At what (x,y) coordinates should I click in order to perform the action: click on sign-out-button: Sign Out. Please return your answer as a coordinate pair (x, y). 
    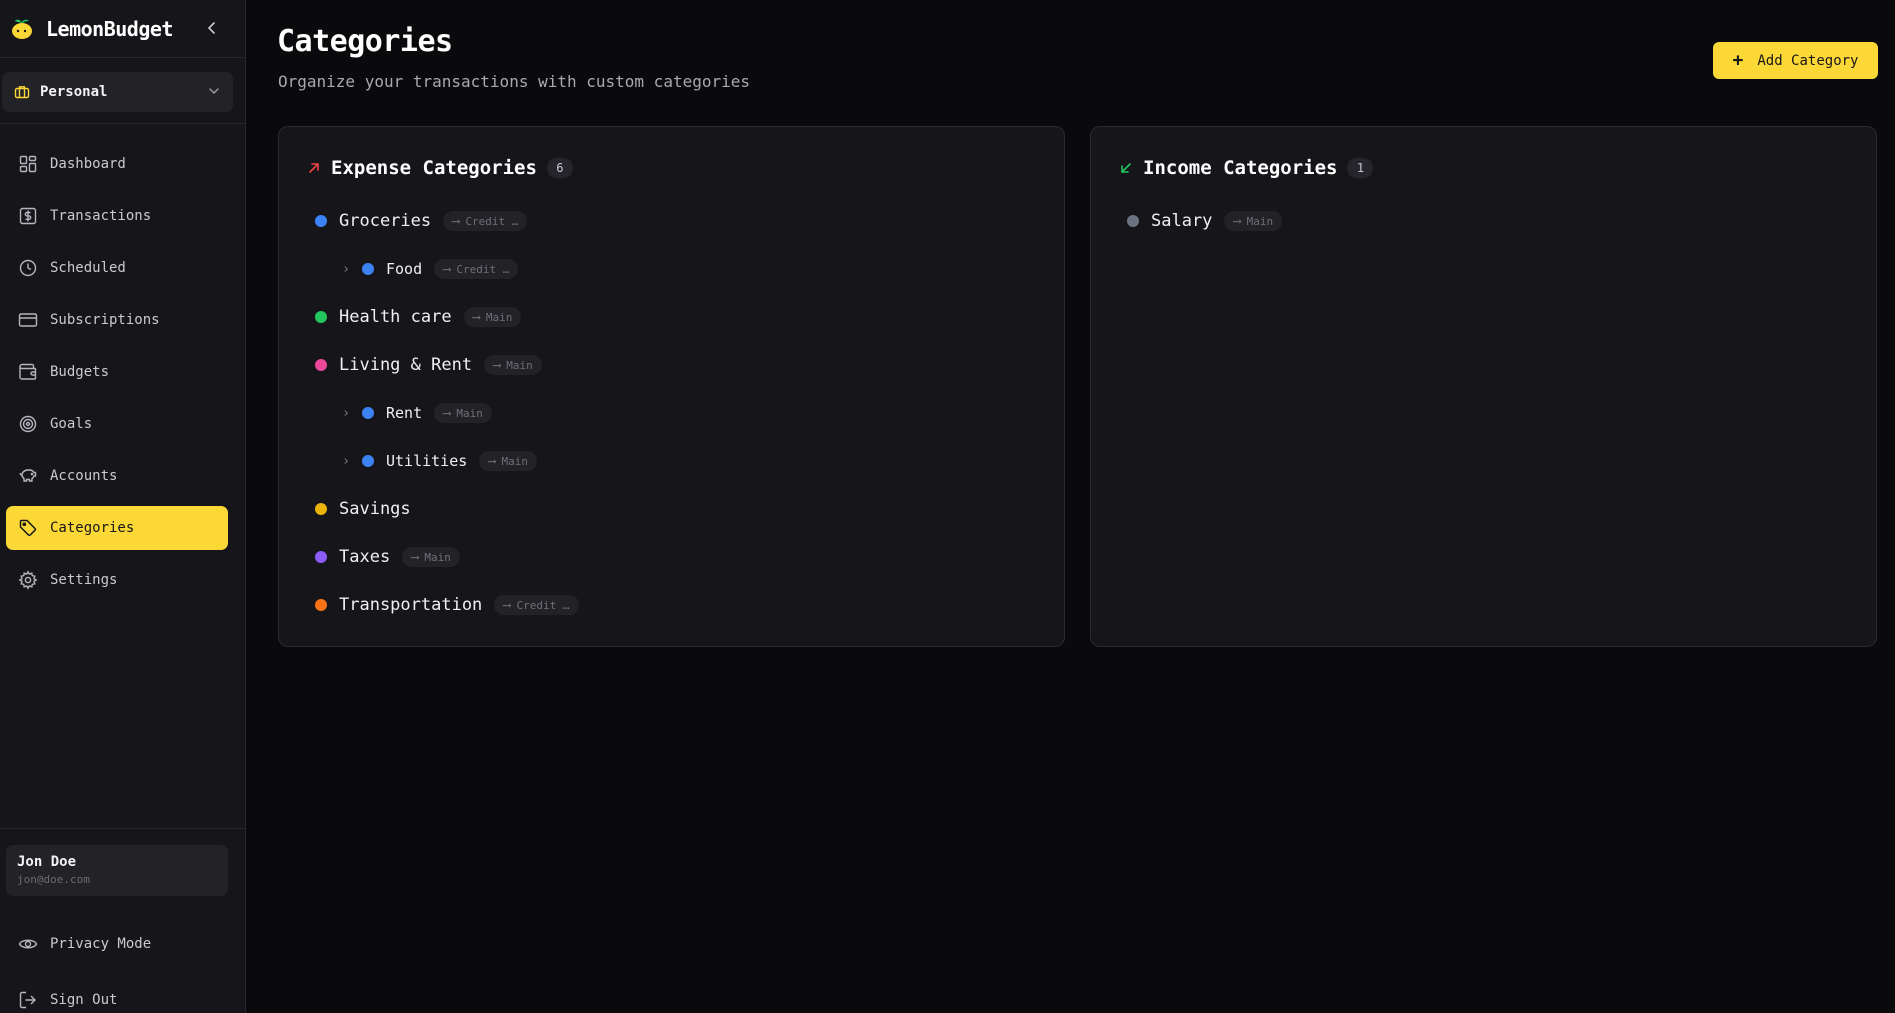
    Looking at the image, I should click on (117, 996).